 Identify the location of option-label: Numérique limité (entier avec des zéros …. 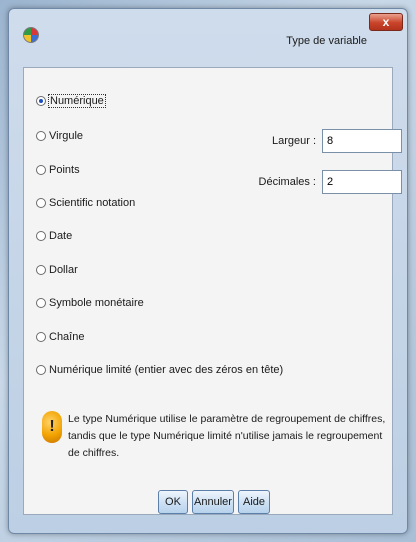
(166, 370).